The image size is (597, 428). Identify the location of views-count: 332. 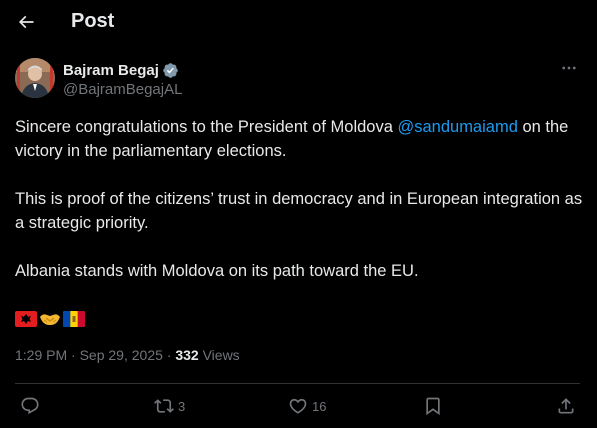
(187, 355).